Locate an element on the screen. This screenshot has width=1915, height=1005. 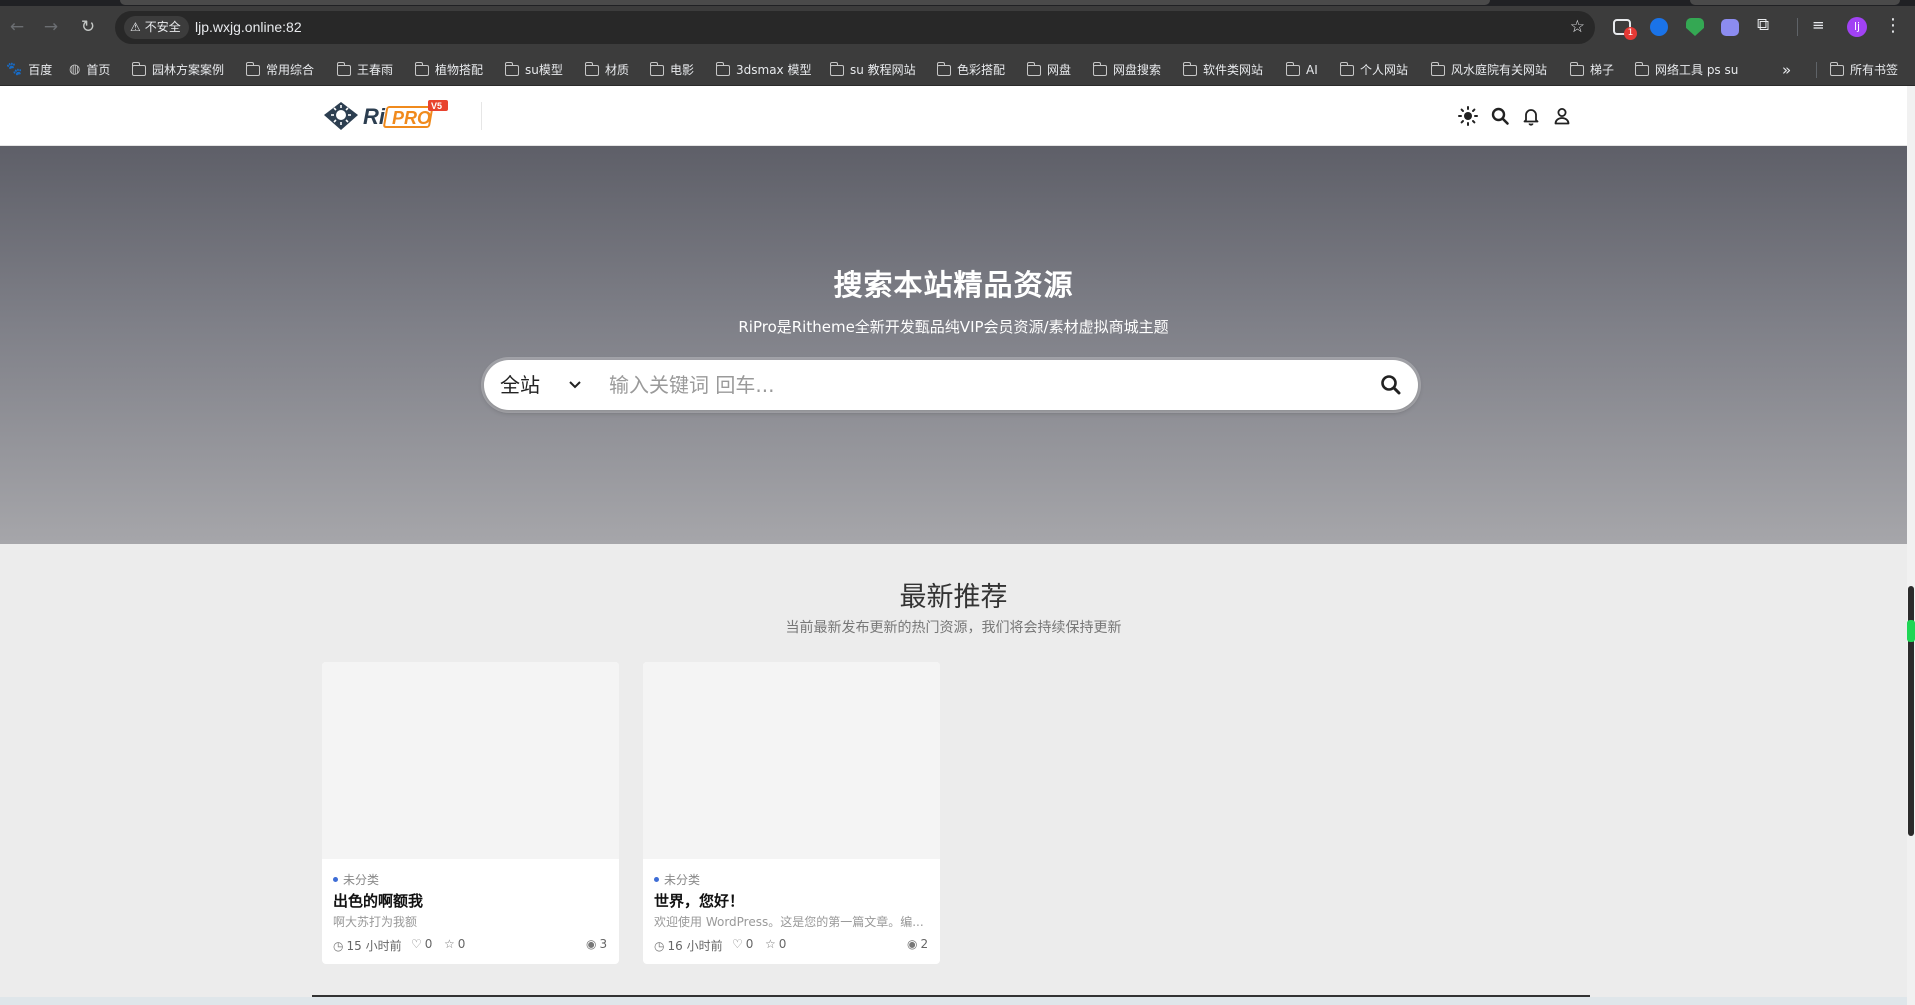
bookmark-label: 首页 is located at coordinates (98, 70).